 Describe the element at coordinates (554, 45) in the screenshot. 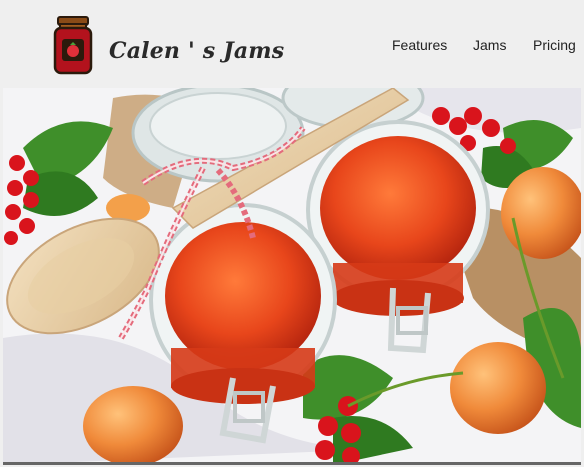

I see `nav-pricing-link: Pricing` at that location.